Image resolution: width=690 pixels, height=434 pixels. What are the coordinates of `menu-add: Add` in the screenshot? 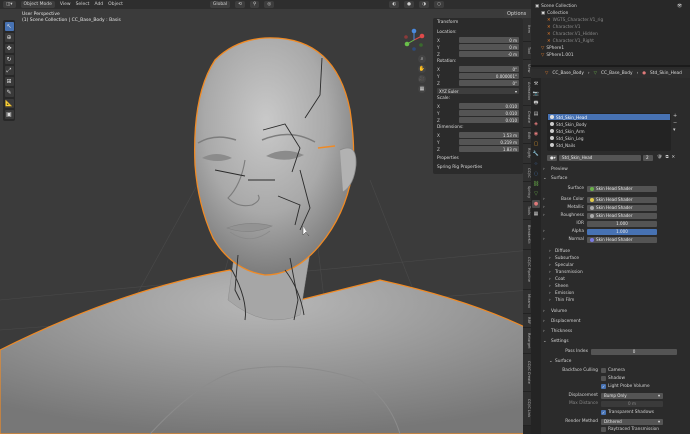 It's located at (98, 4).